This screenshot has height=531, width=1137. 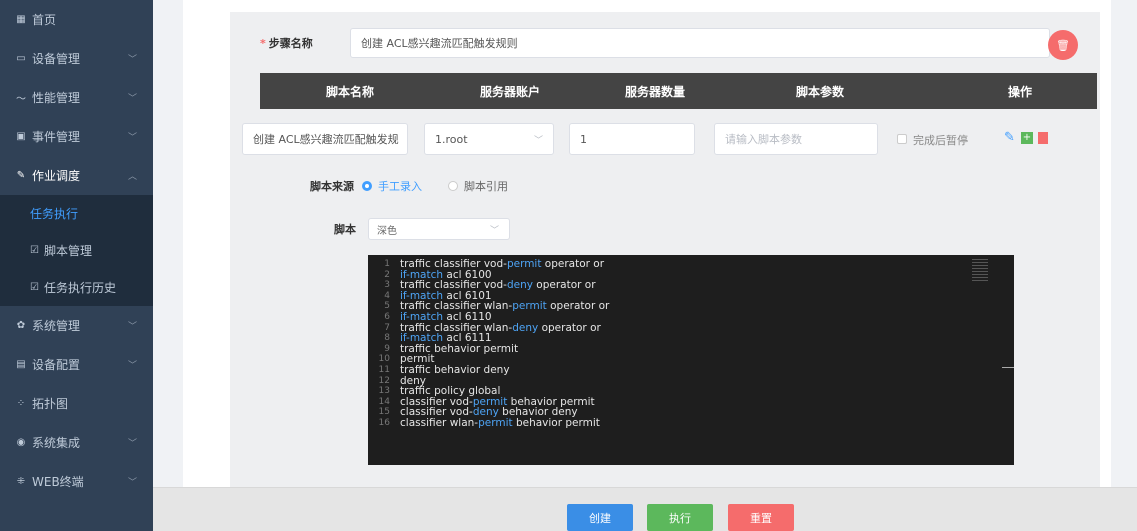 I want to click on line-number: 12, so click(x=384, y=380).